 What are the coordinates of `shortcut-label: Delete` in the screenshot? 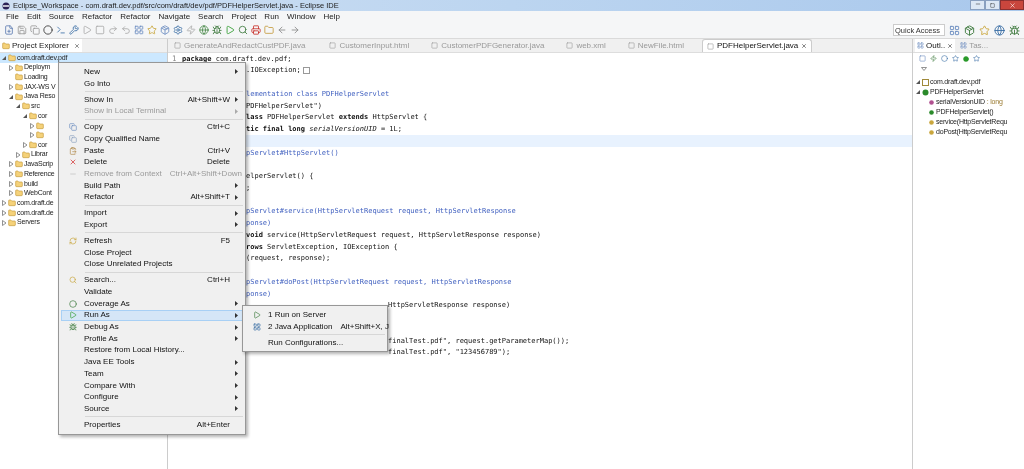 It's located at (218, 162).